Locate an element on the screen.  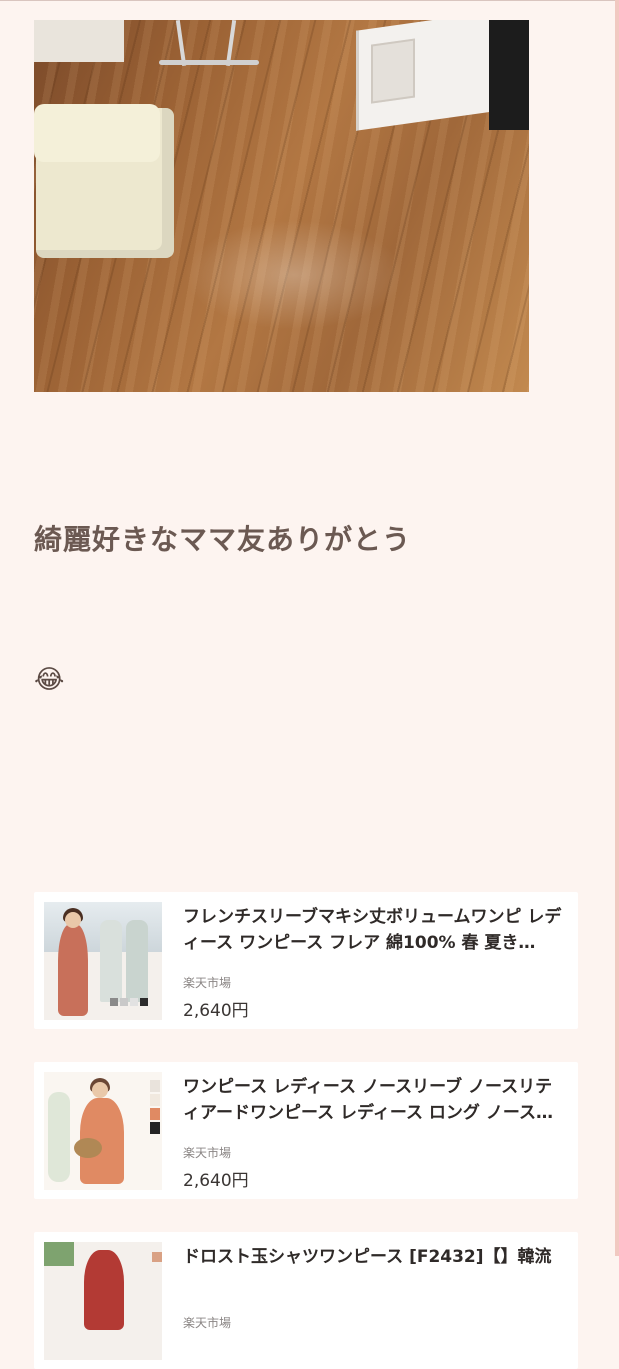
storage-stool is located at coordinates (104, 181).